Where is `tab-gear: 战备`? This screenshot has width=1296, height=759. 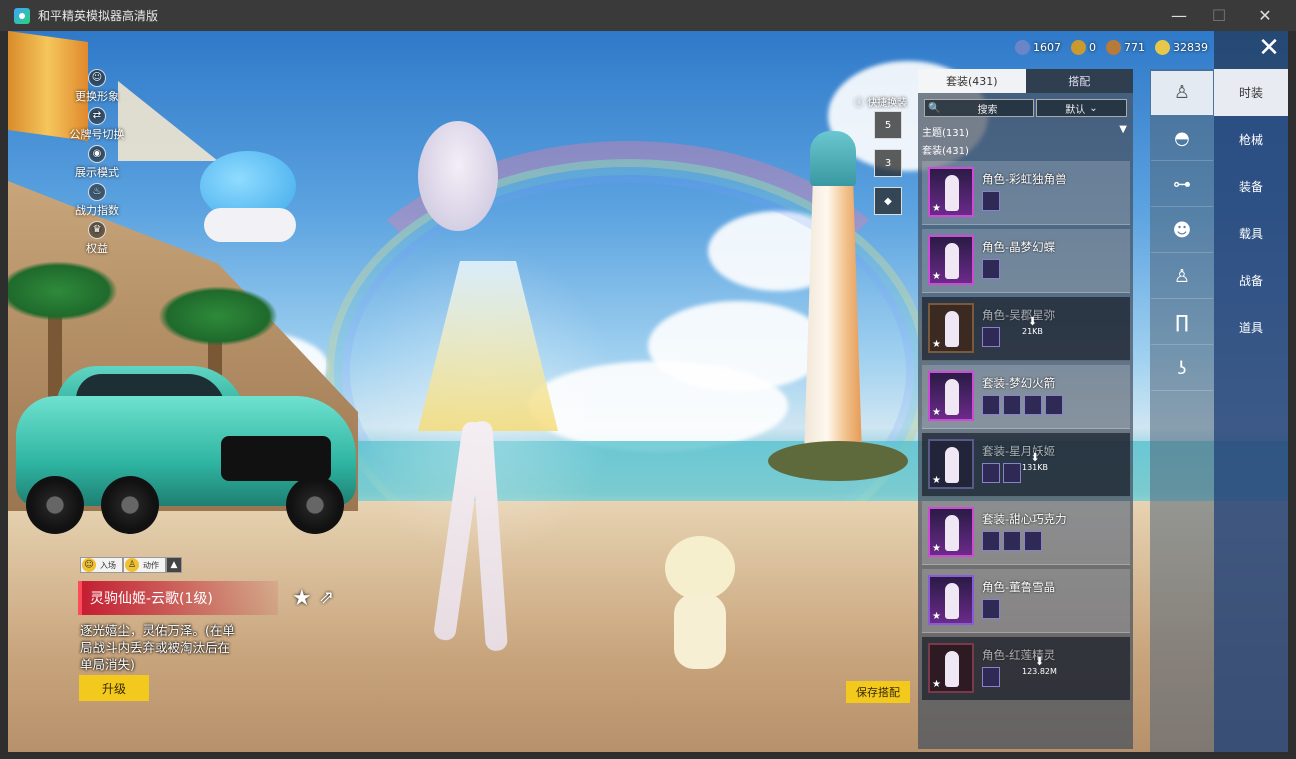
tab-gear: 战备 is located at coordinates (1251, 280).